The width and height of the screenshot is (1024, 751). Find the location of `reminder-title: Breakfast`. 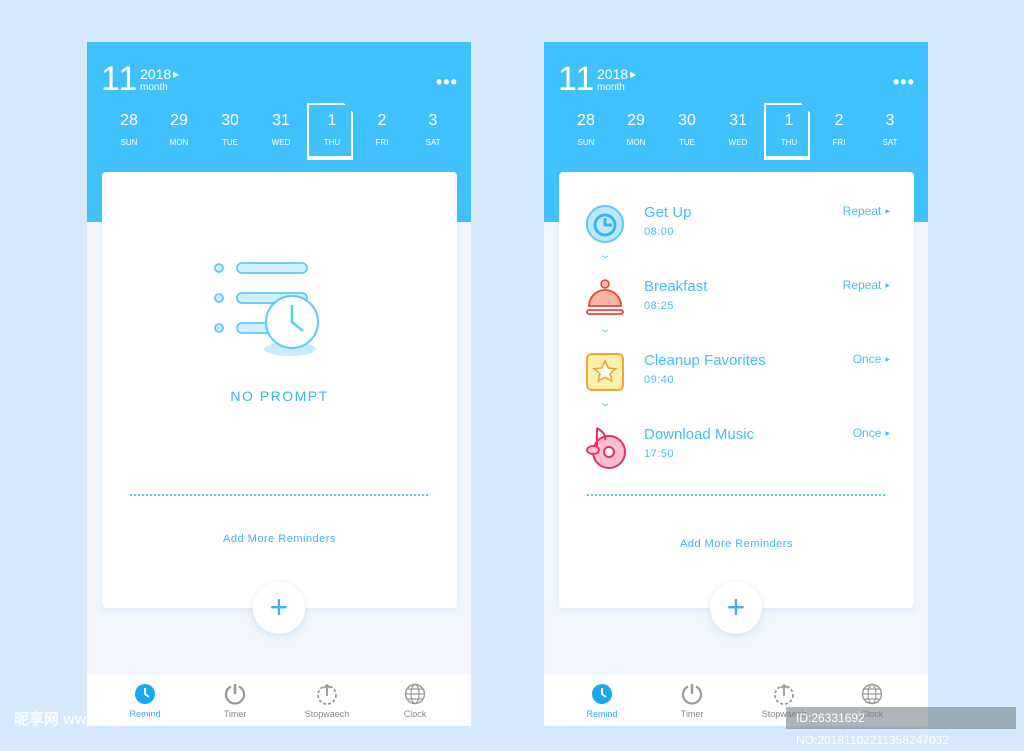

reminder-title: Breakfast is located at coordinates (676, 286).